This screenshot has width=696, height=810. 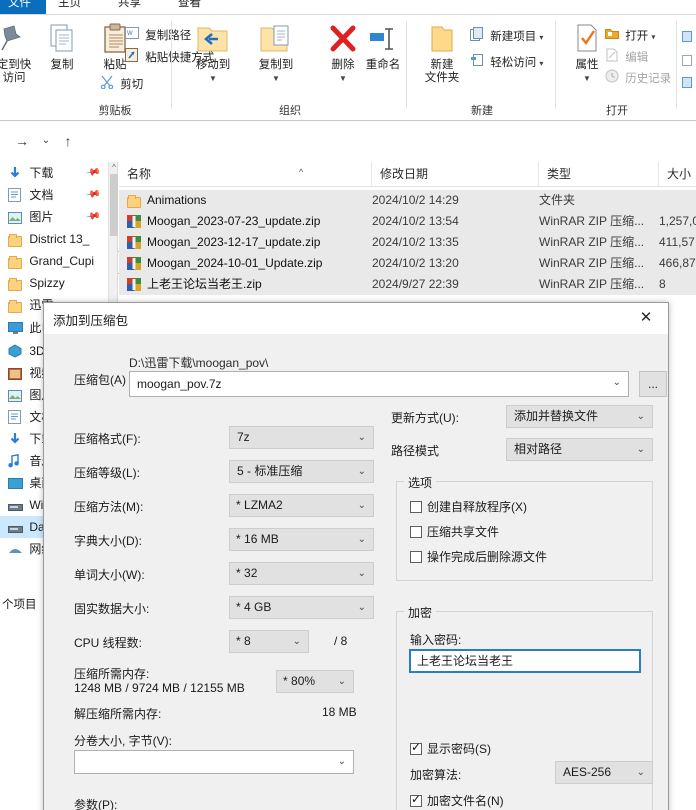 What do you see at coordinates (555, 65) in the screenshot?
I see `group-separator` at bounding box center [555, 65].